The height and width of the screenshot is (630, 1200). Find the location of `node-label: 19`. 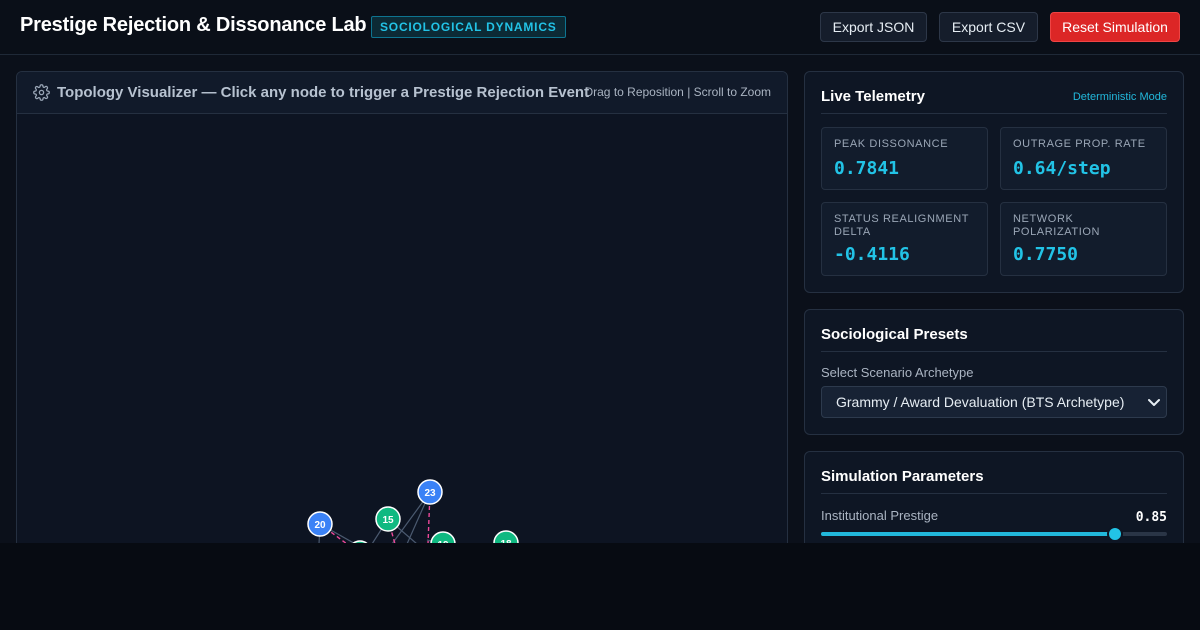

node-label: 19 is located at coordinates (443, 541).